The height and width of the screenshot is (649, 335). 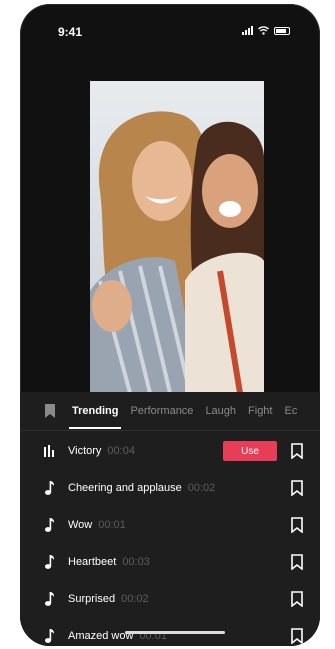 I want to click on battery-icon, so click(x=282, y=30).